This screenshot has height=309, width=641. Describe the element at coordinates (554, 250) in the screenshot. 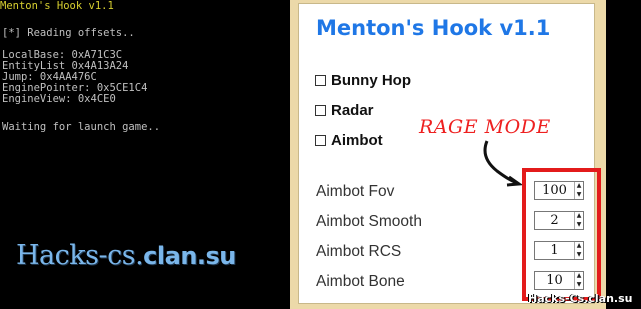

I see `stepper-value: 1` at that location.